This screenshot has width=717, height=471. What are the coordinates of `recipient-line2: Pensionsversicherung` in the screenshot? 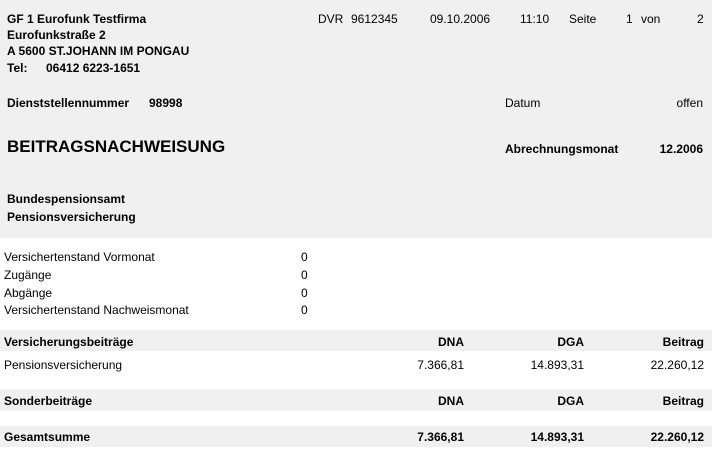 It's located at (71, 217).